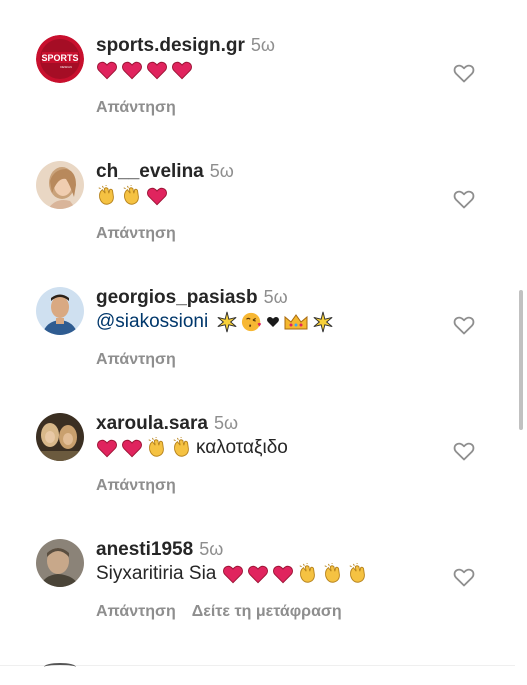 The height and width of the screenshot is (685, 527). Describe the element at coordinates (150, 171) in the screenshot. I see `comment-username: ch__evelina` at that location.